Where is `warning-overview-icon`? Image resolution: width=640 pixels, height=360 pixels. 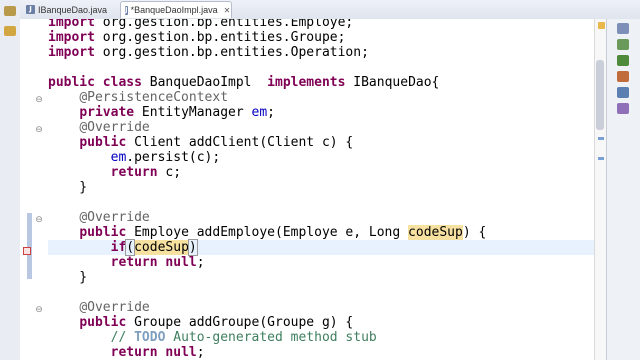 warning-overview-icon is located at coordinates (601, 25).